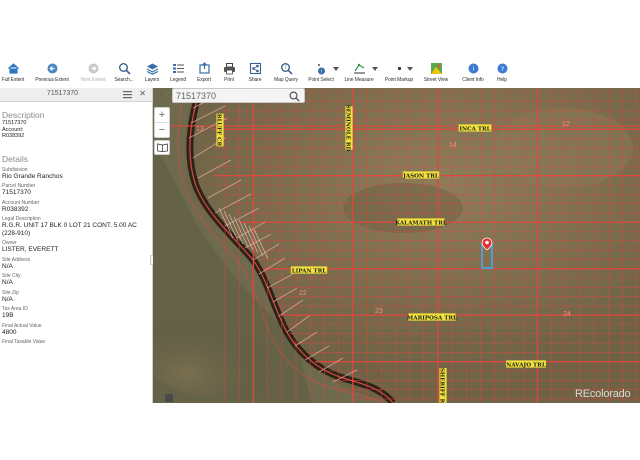 The height and width of the screenshot is (460, 640). What do you see at coordinates (127, 94) in the screenshot?
I see `hamburger-icon` at bounding box center [127, 94].